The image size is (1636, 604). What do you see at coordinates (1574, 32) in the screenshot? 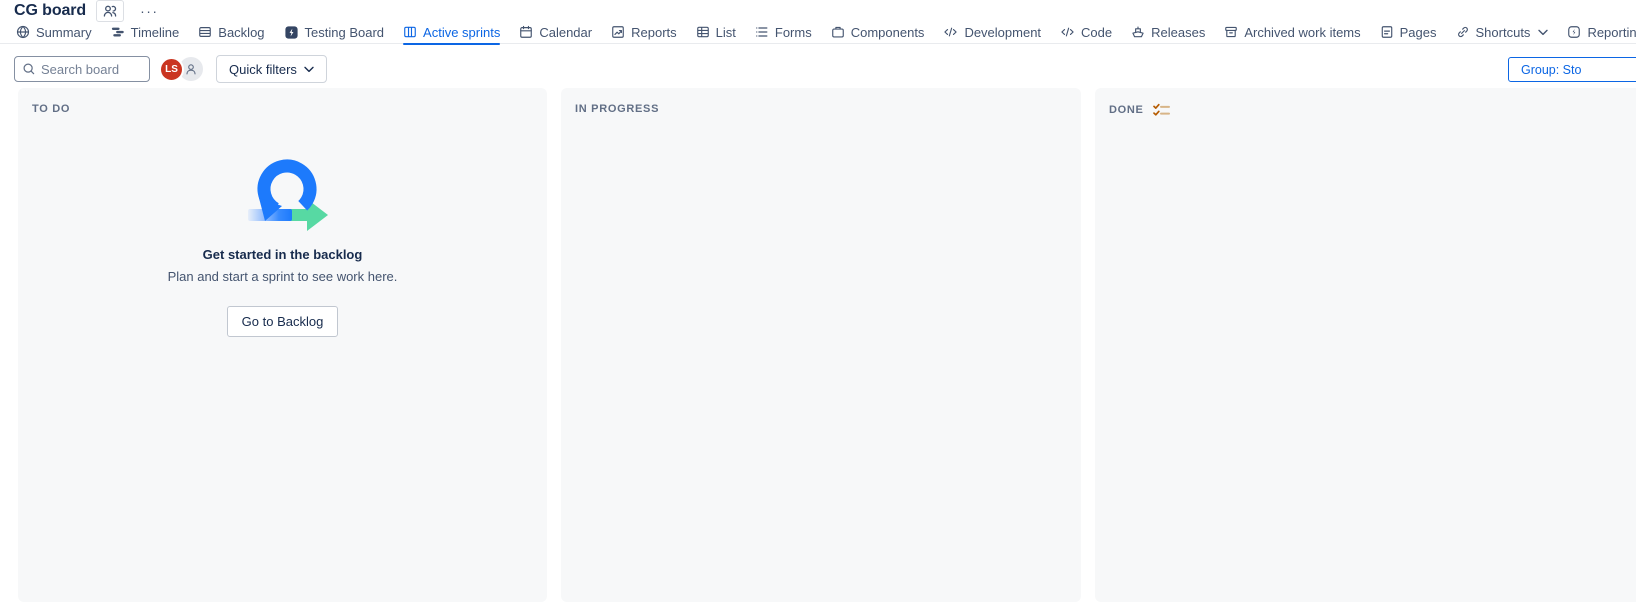
I see `lightning-box-icon` at bounding box center [1574, 32].